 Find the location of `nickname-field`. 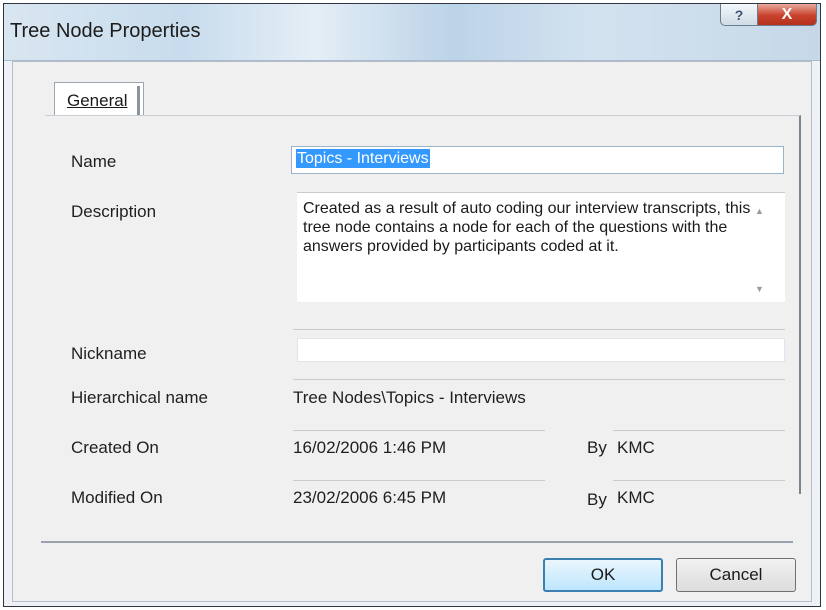

nickname-field is located at coordinates (541, 350).